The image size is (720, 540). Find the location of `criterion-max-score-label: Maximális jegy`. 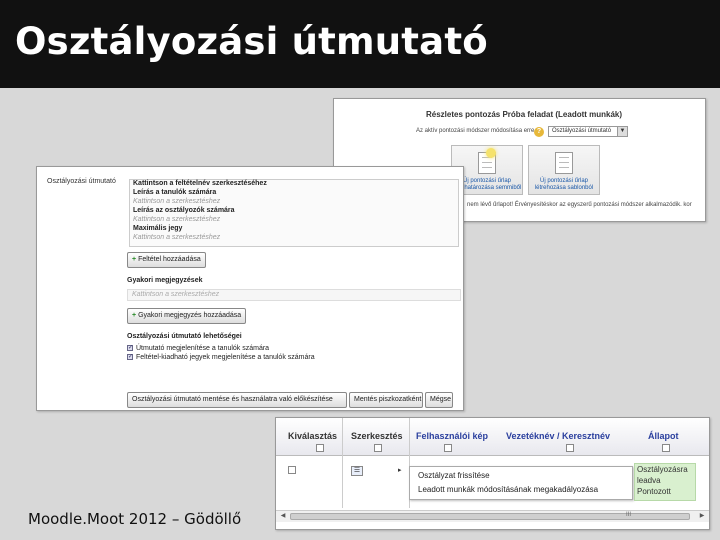

criterion-max-score-label: Maximális jegy is located at coordinates (158, 228).